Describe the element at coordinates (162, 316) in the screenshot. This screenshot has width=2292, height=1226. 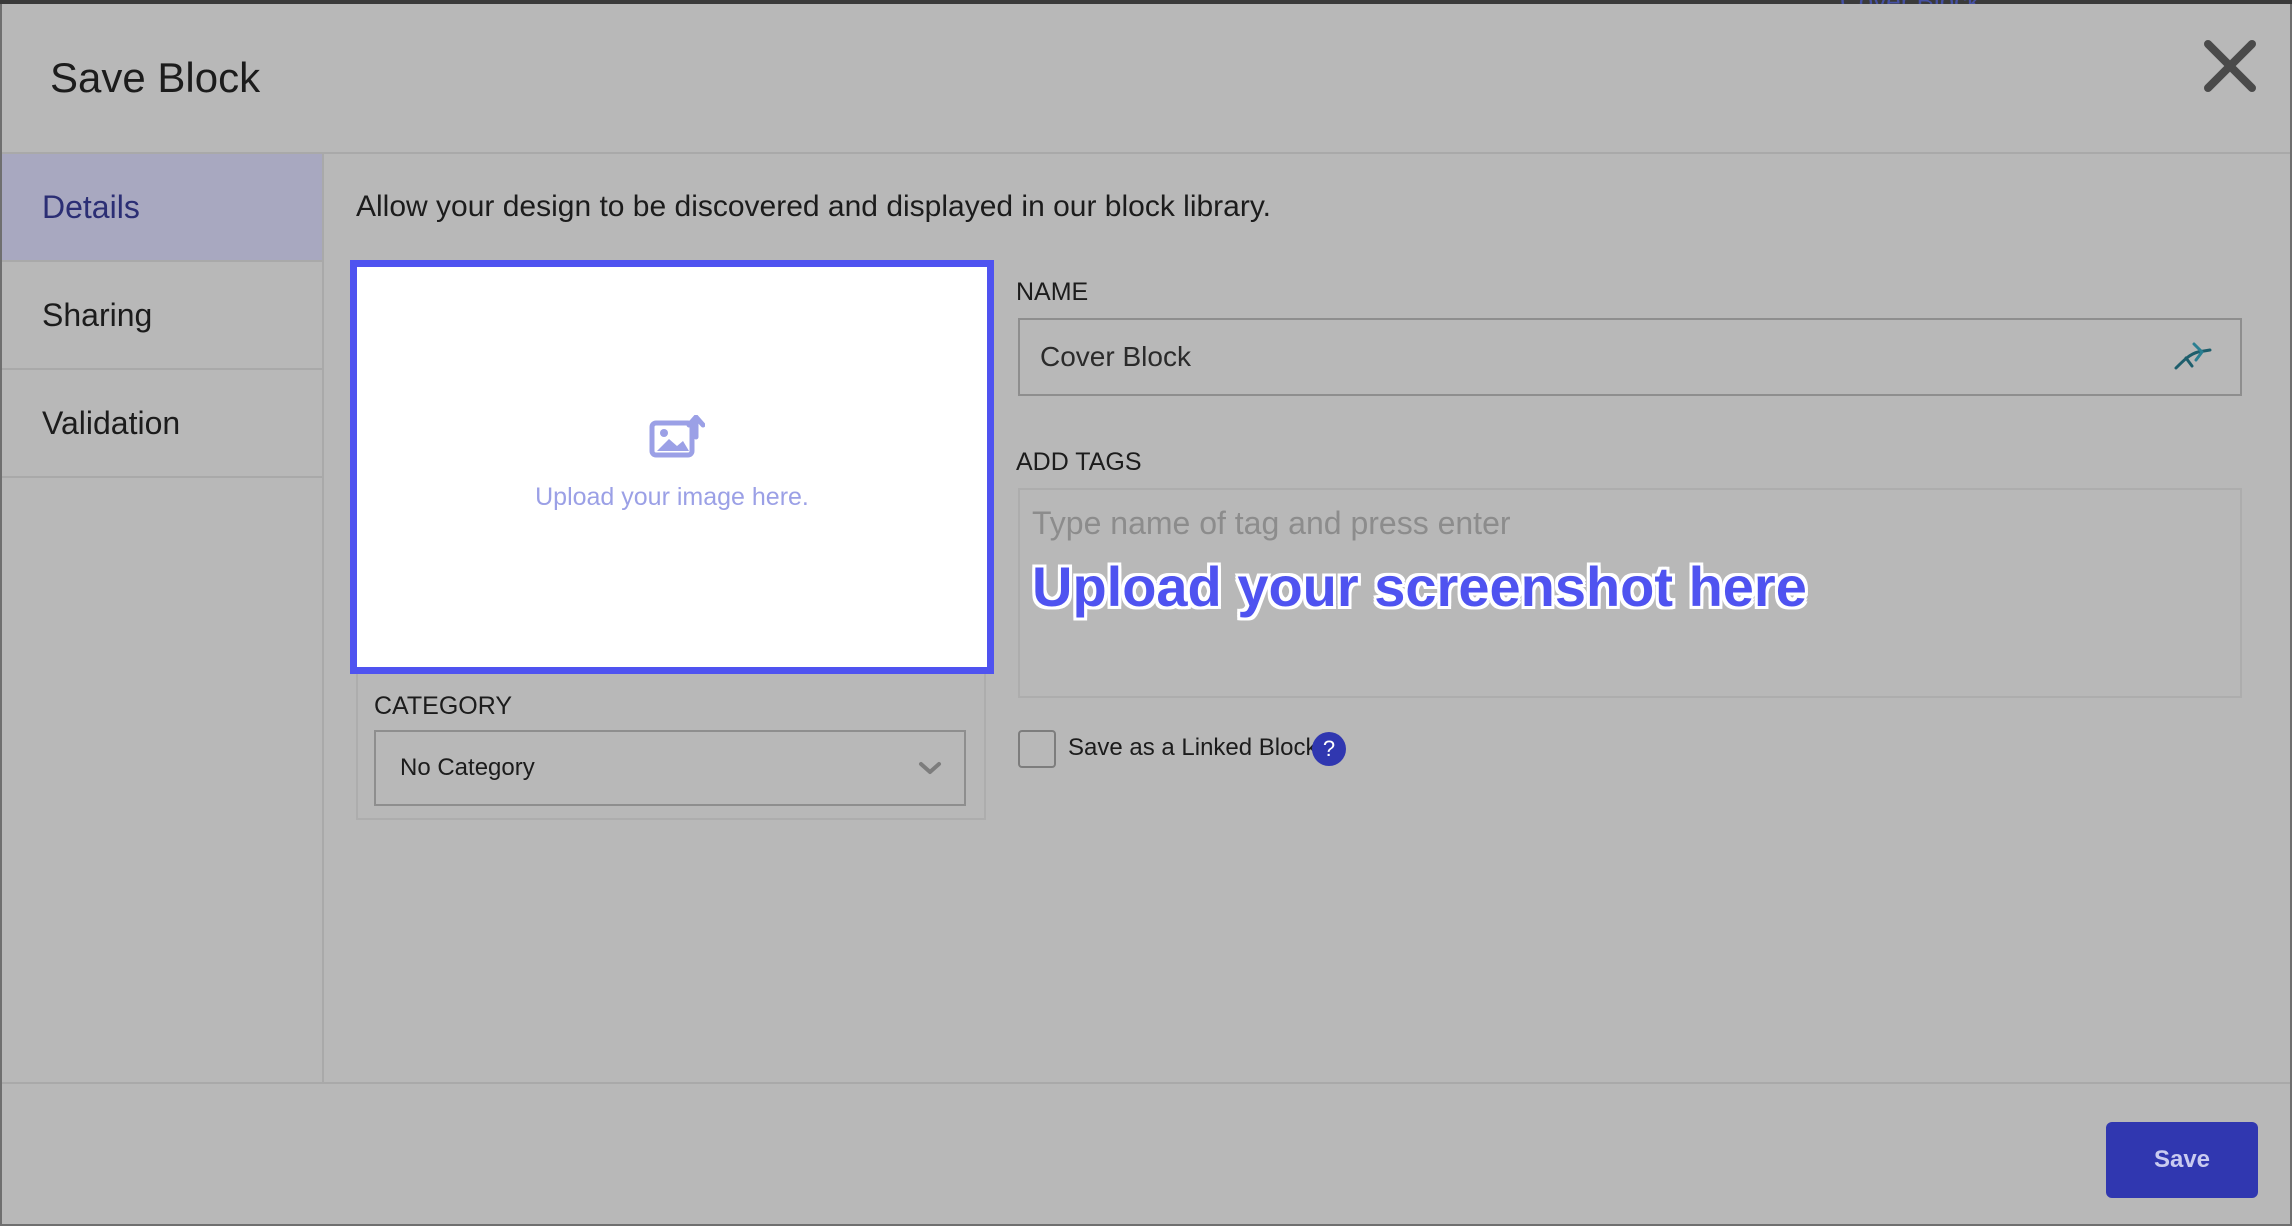
I see `sidebar-item-sharing: Sharing` at that location.